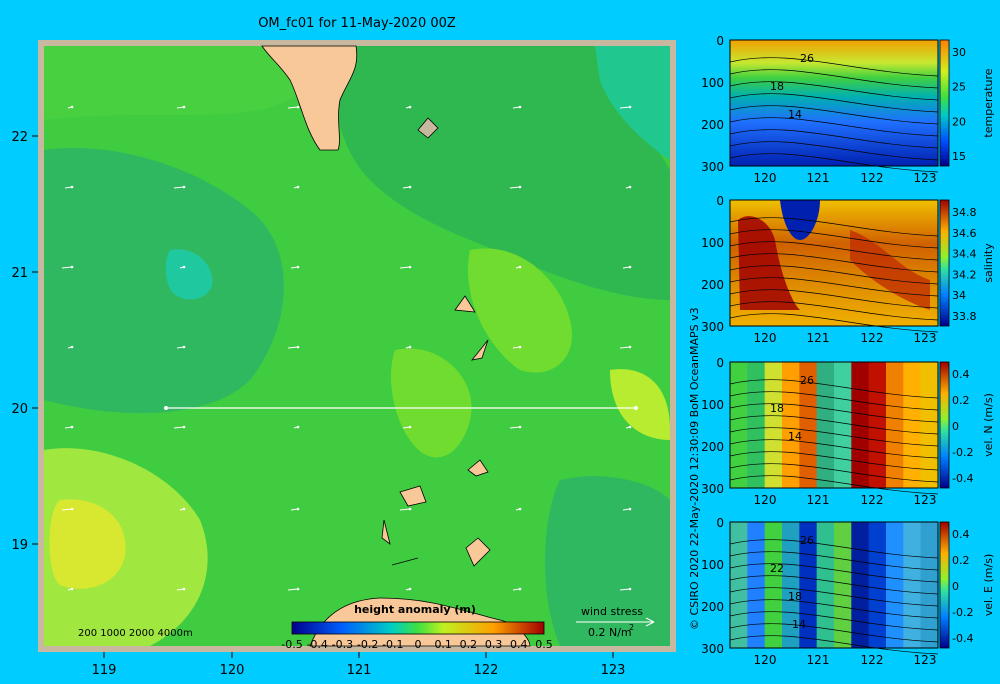  Describe the element at coordinates (959, 52) in the screenshot. I see `colorbar-tick: 30` at that location.